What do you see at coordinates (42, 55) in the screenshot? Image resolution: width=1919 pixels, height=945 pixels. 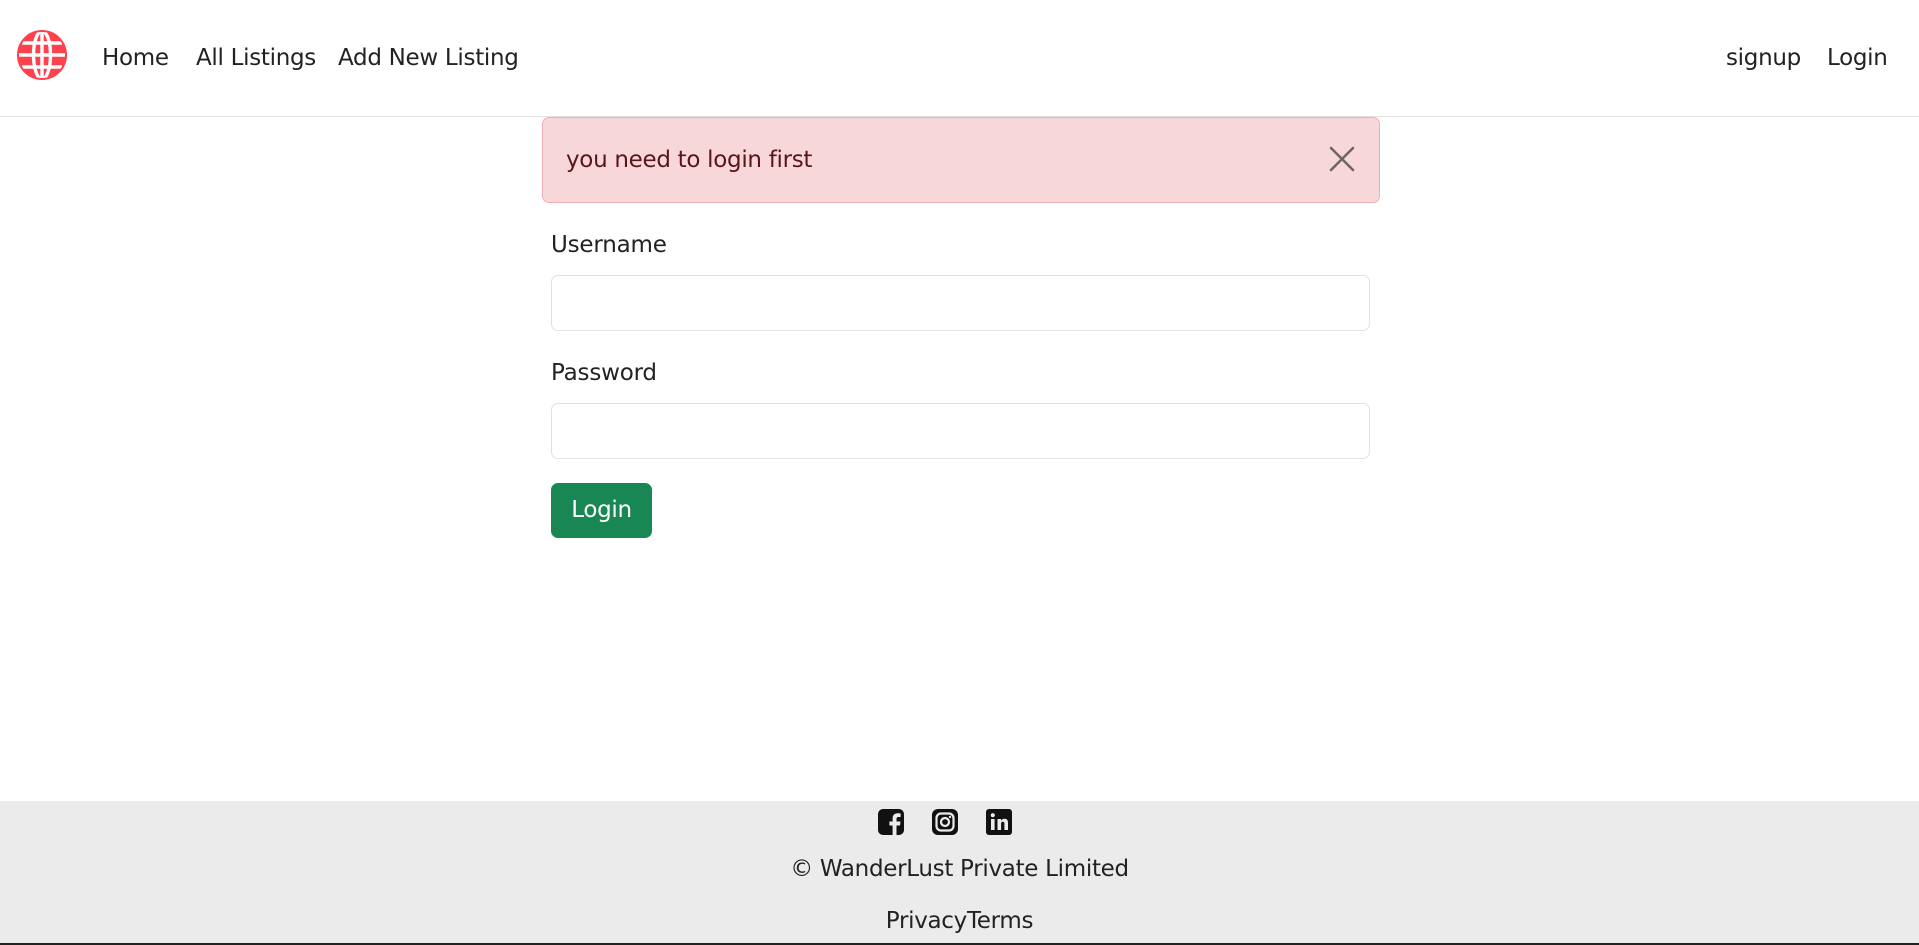 I see `globe-icon` at bounding box center [42, 55].